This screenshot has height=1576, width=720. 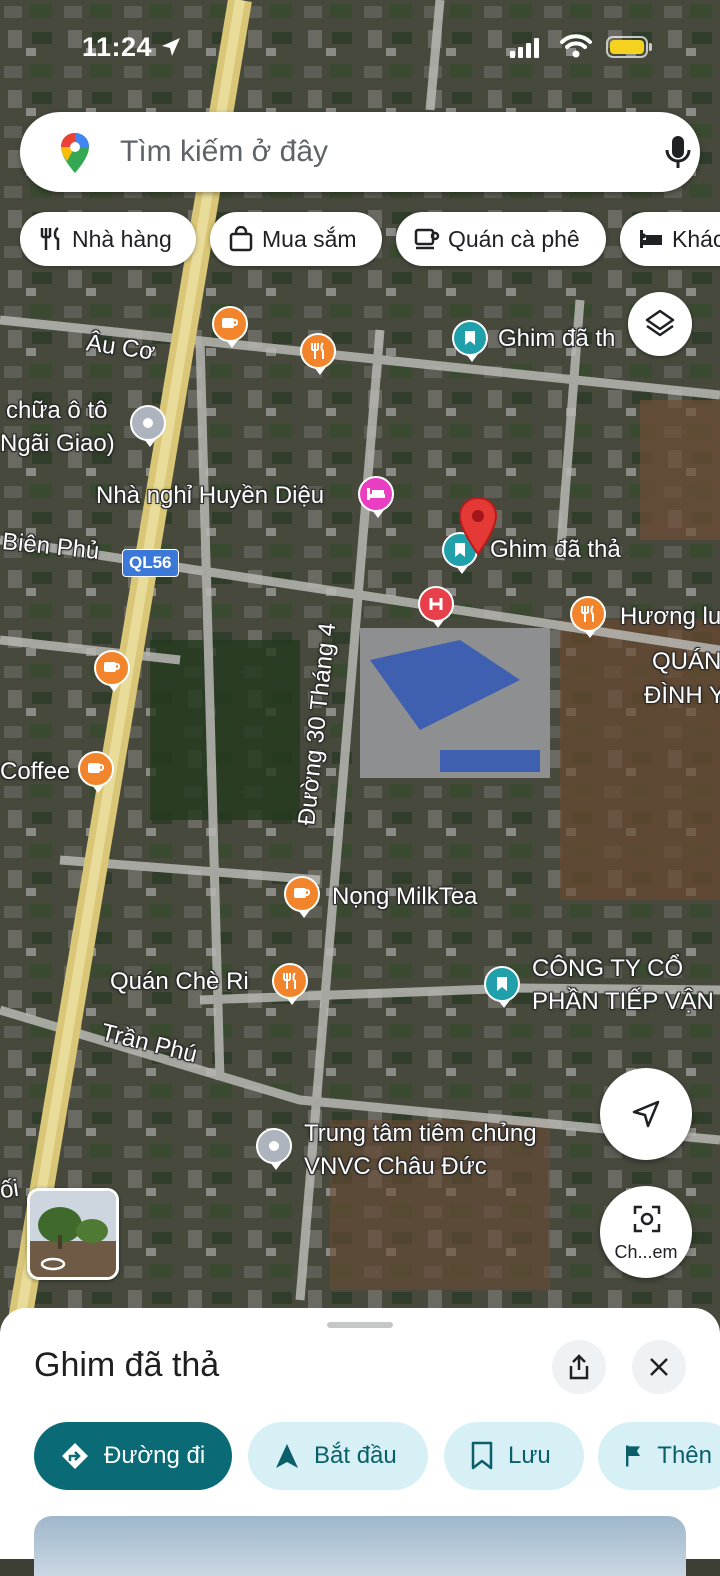 I want to click on microphone-icon, so click(x=678, y=153).